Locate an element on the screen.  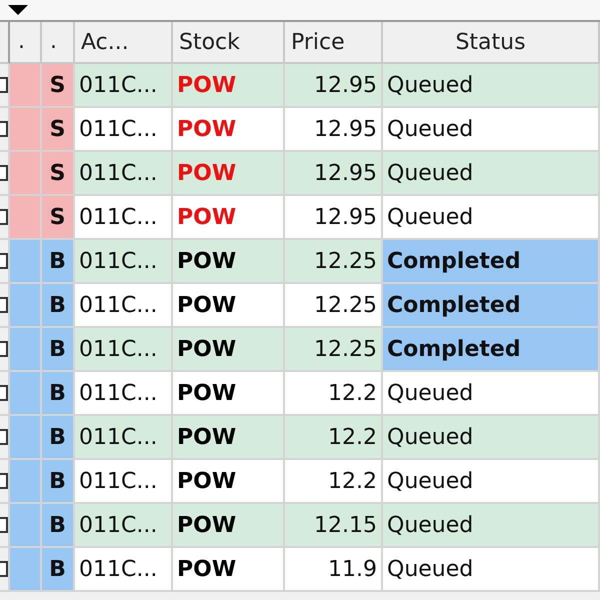
column-header: Price is located at coordinates (334, 43).